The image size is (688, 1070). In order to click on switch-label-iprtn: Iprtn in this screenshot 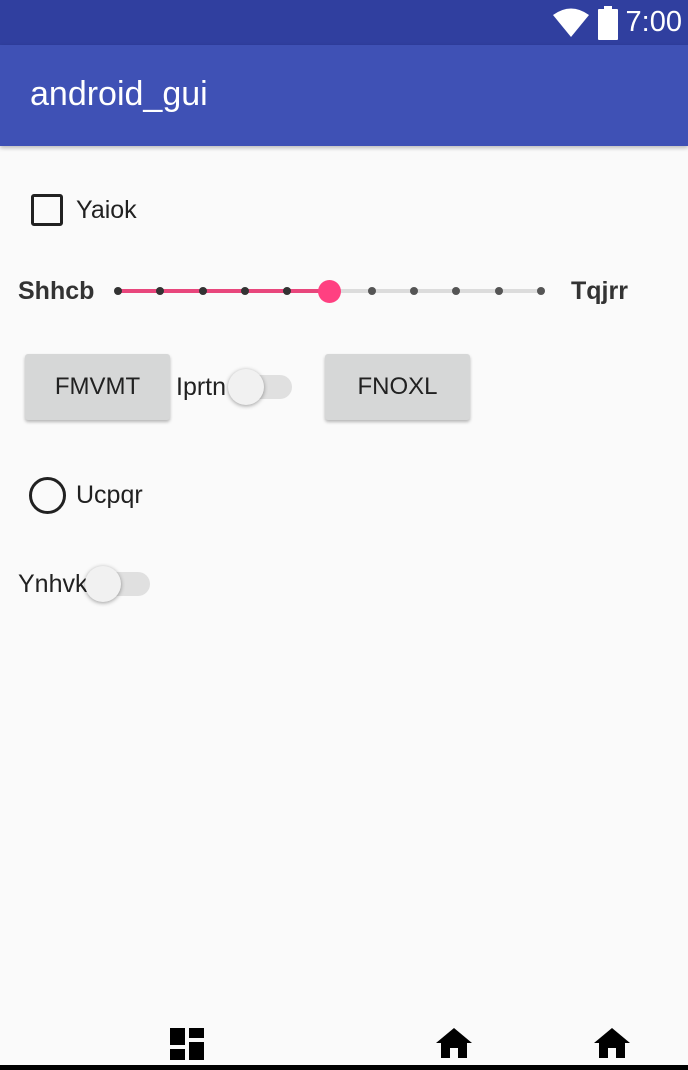, I will do `click(201, 387)`.